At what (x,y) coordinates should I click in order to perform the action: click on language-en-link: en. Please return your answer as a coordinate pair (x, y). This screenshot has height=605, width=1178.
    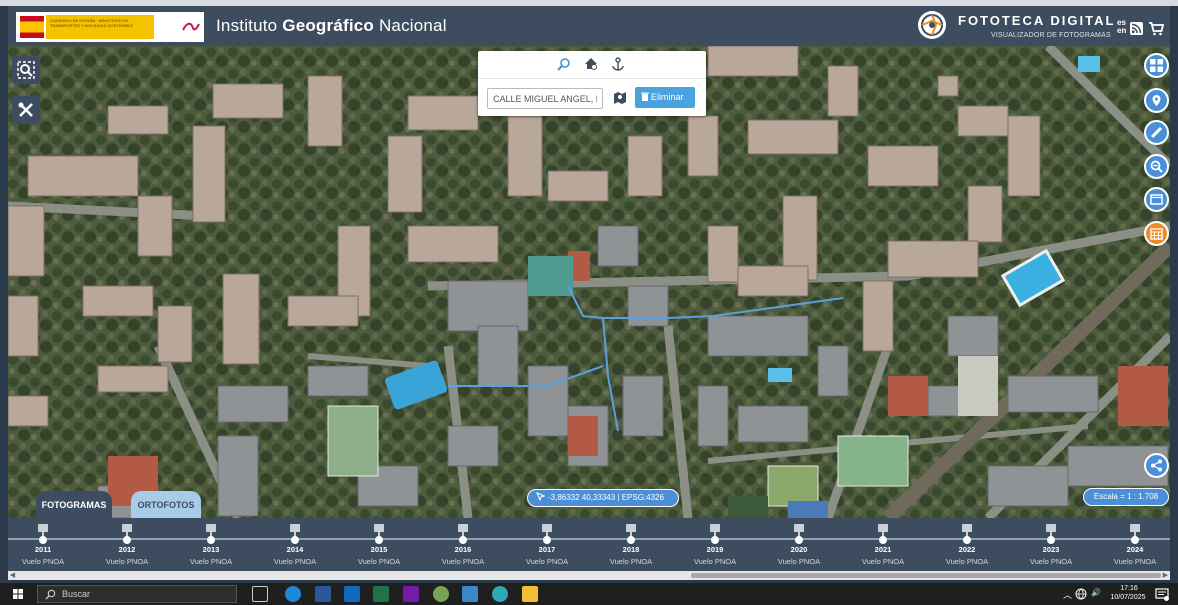
    Looking at the image, I should click on (1121, 31).